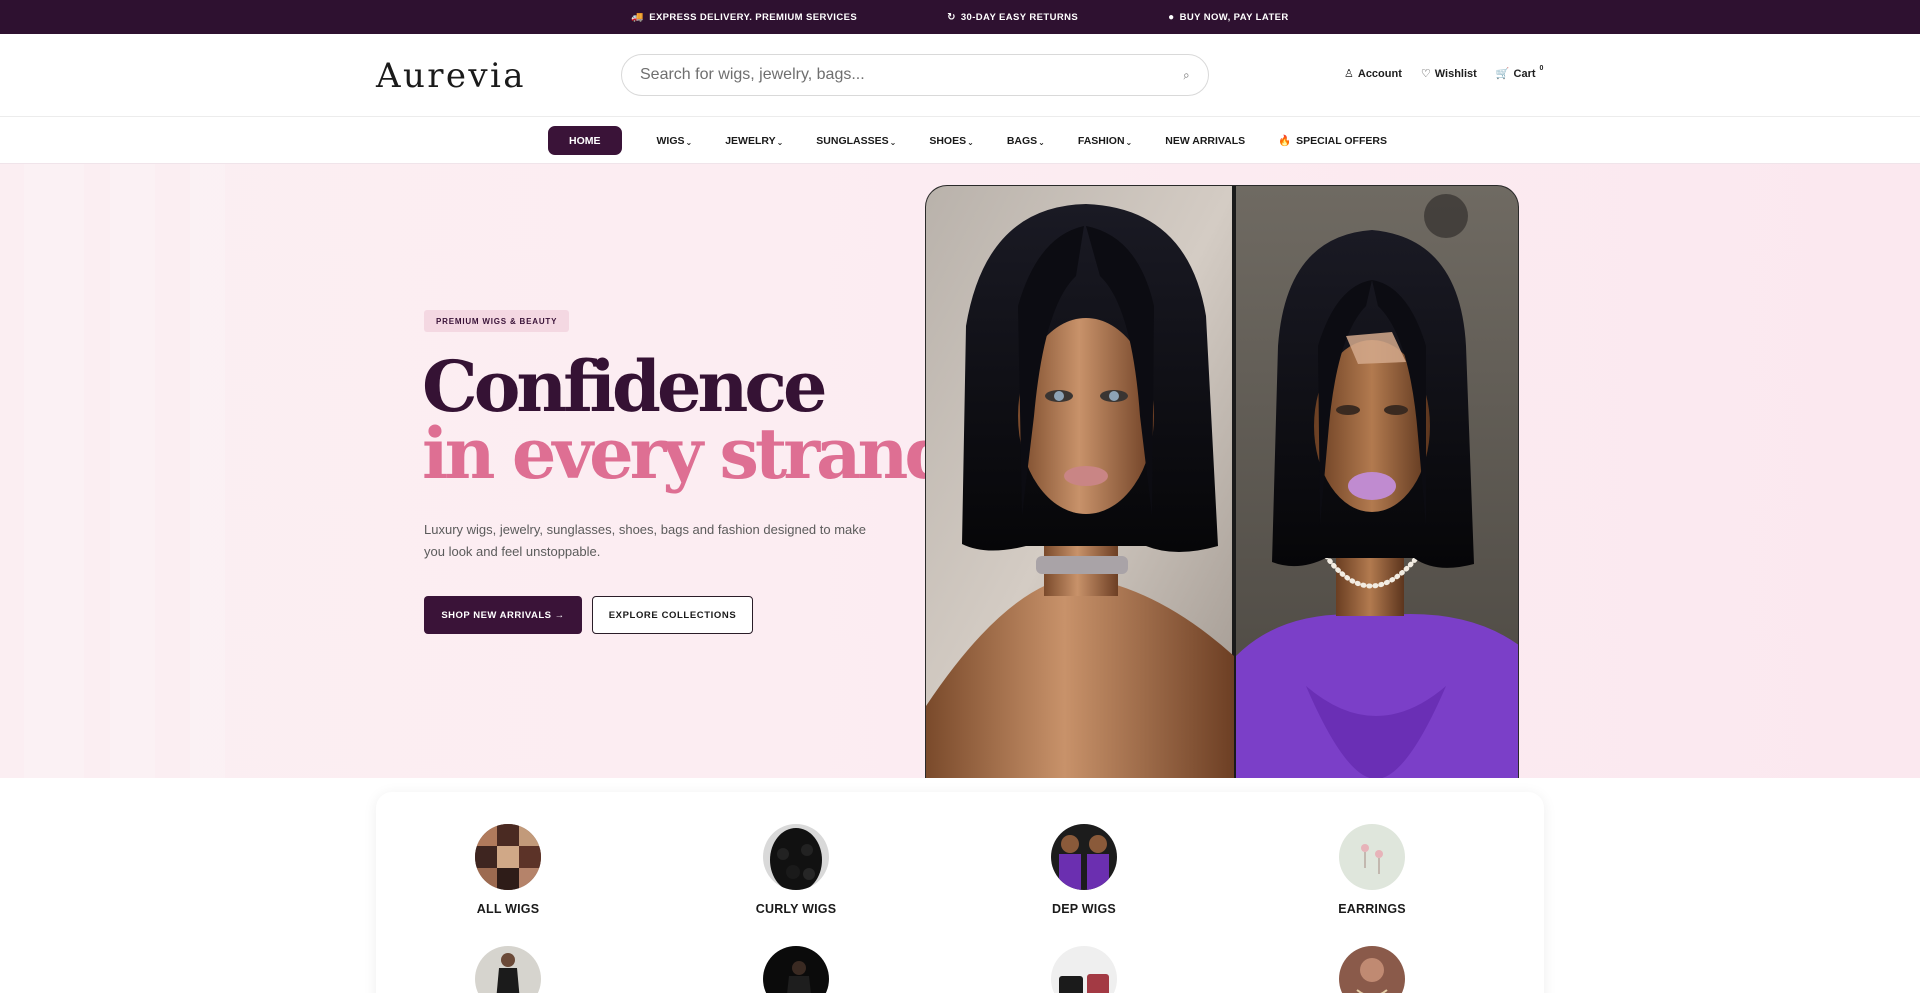 This screenshot has height=993, width=1920. I want to click on nav-item-fashion: FASHION ⌄, so click(1105, 141).